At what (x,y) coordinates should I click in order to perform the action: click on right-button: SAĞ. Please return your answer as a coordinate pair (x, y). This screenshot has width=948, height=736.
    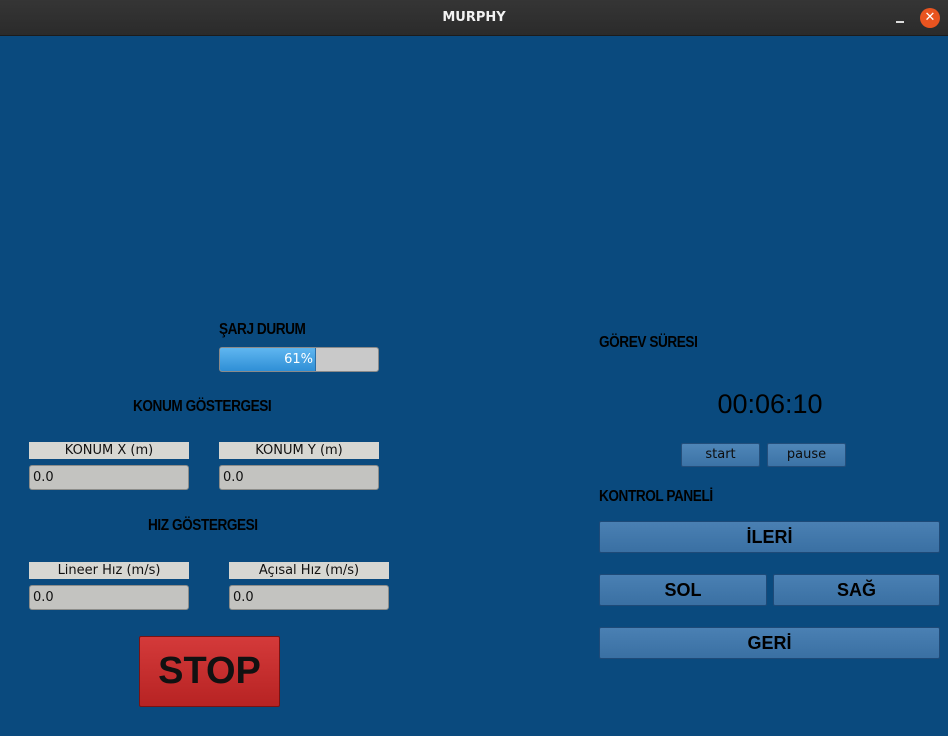
    Looking at the image, I should click on (856, 590).